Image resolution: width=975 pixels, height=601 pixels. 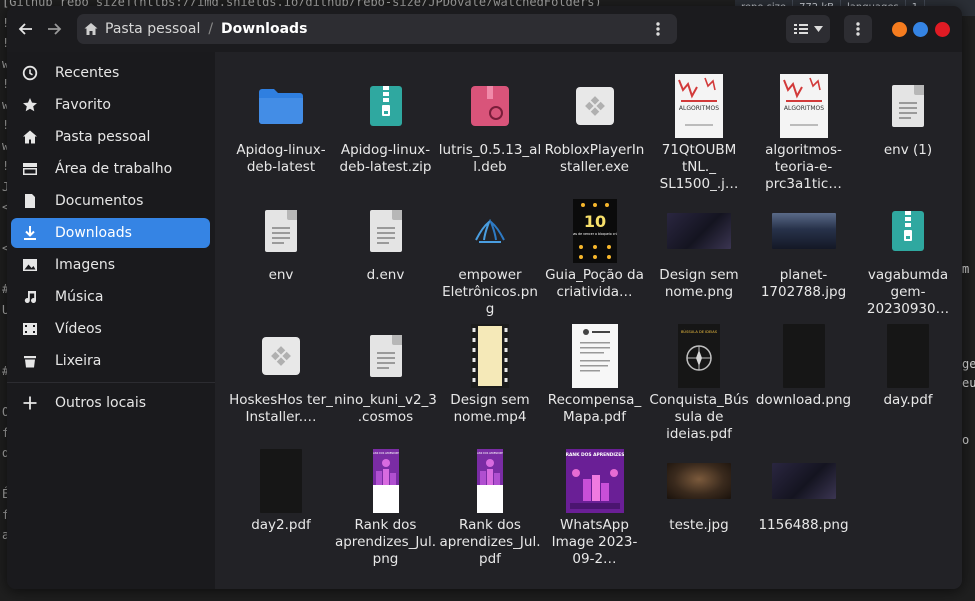 I want to click on file-item: d.env, so click(x=386, y=241).